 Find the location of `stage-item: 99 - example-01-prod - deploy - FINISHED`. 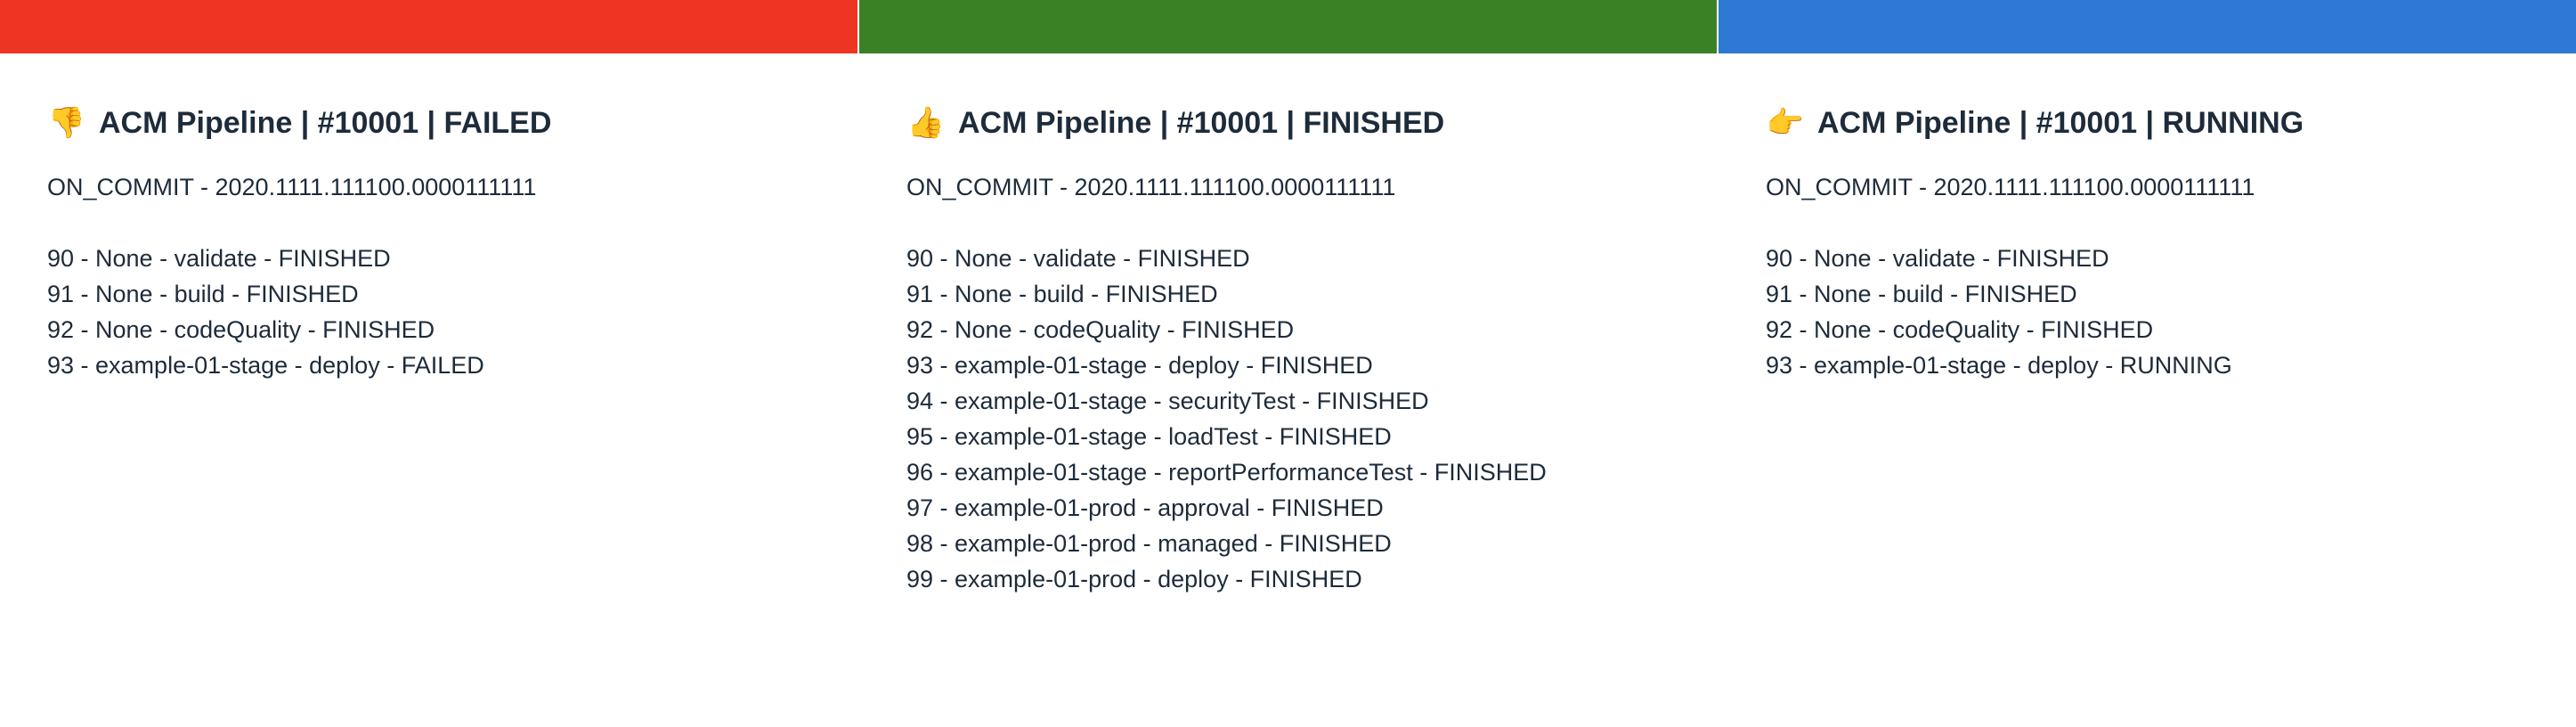

stage-item: 99 - example-01-prod - deploy - FINISHED is located at coordinates (1134, 579).